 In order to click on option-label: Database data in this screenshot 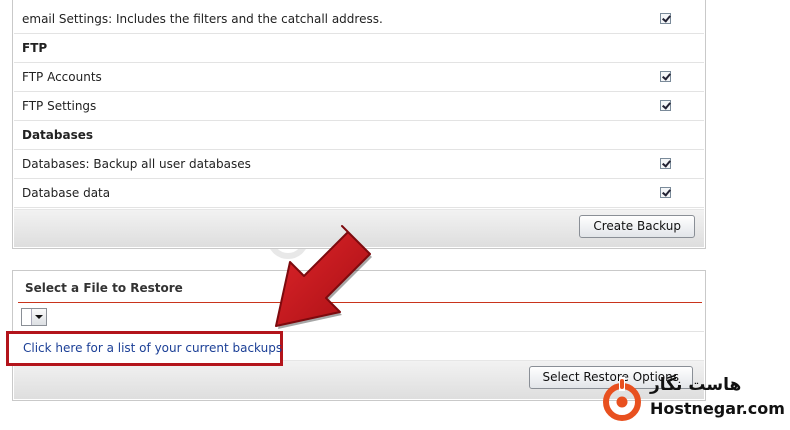, I will do `click(66, 193)`.